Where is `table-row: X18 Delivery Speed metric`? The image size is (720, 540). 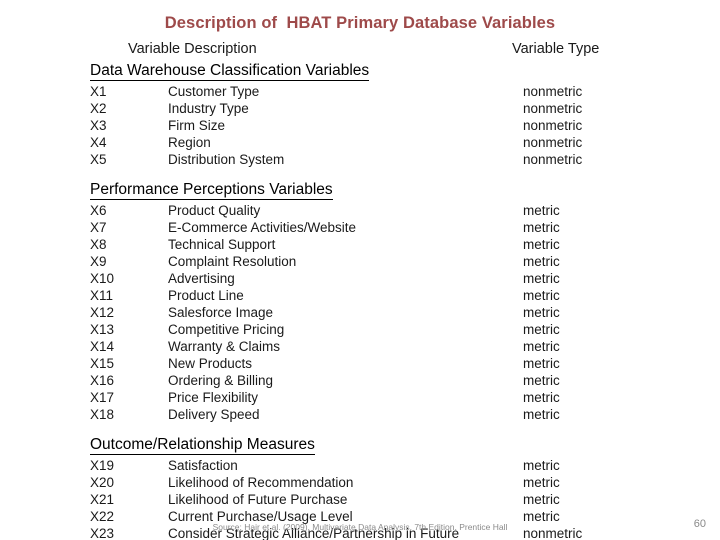
table-row: X18 Delivery Speed metric is located at coordinates (360, 414).